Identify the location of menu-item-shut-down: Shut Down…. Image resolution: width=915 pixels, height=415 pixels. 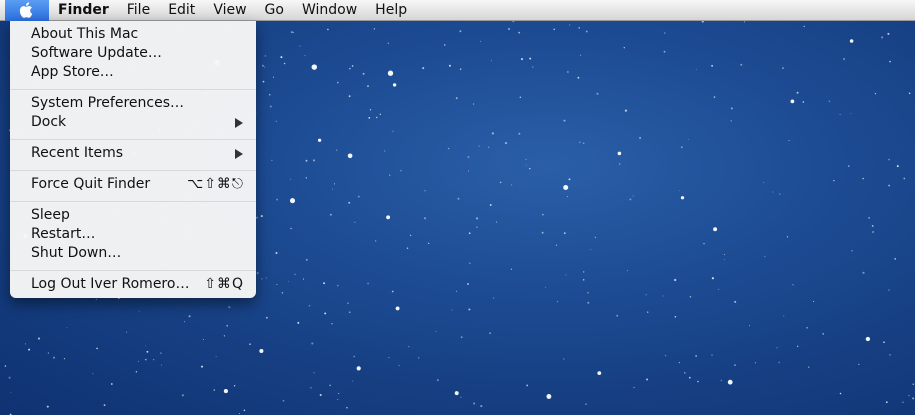
(133, 253).